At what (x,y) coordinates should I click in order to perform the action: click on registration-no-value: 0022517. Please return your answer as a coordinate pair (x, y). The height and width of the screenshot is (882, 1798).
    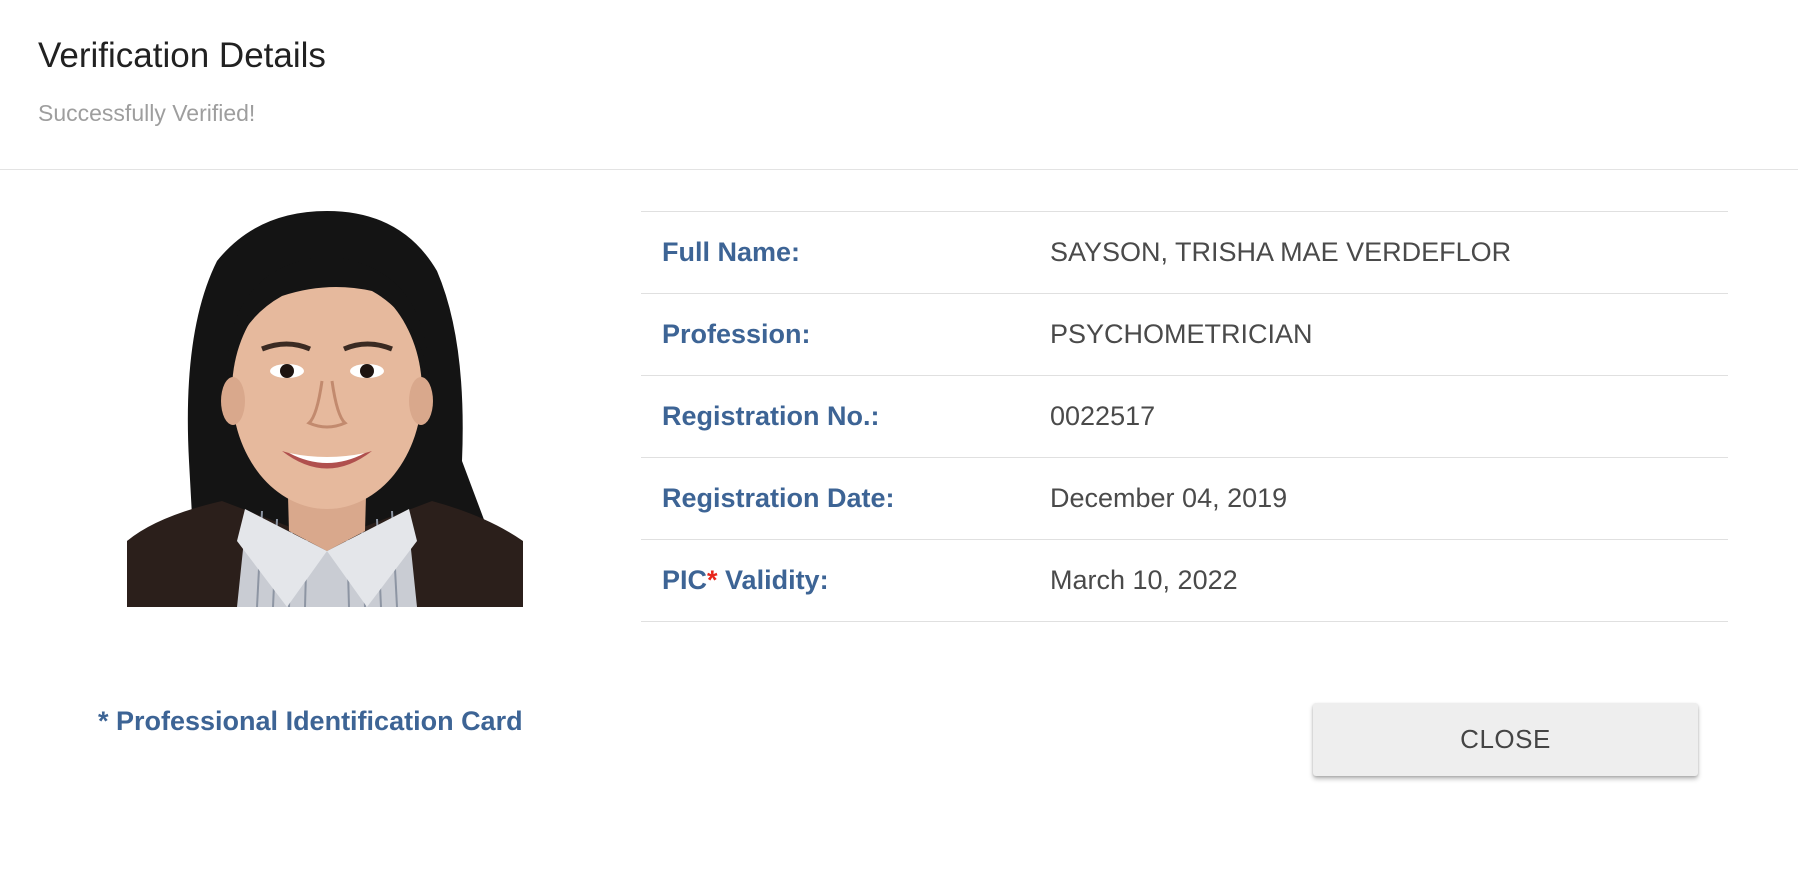
    Looking at the image, I should click on (1103, 416).